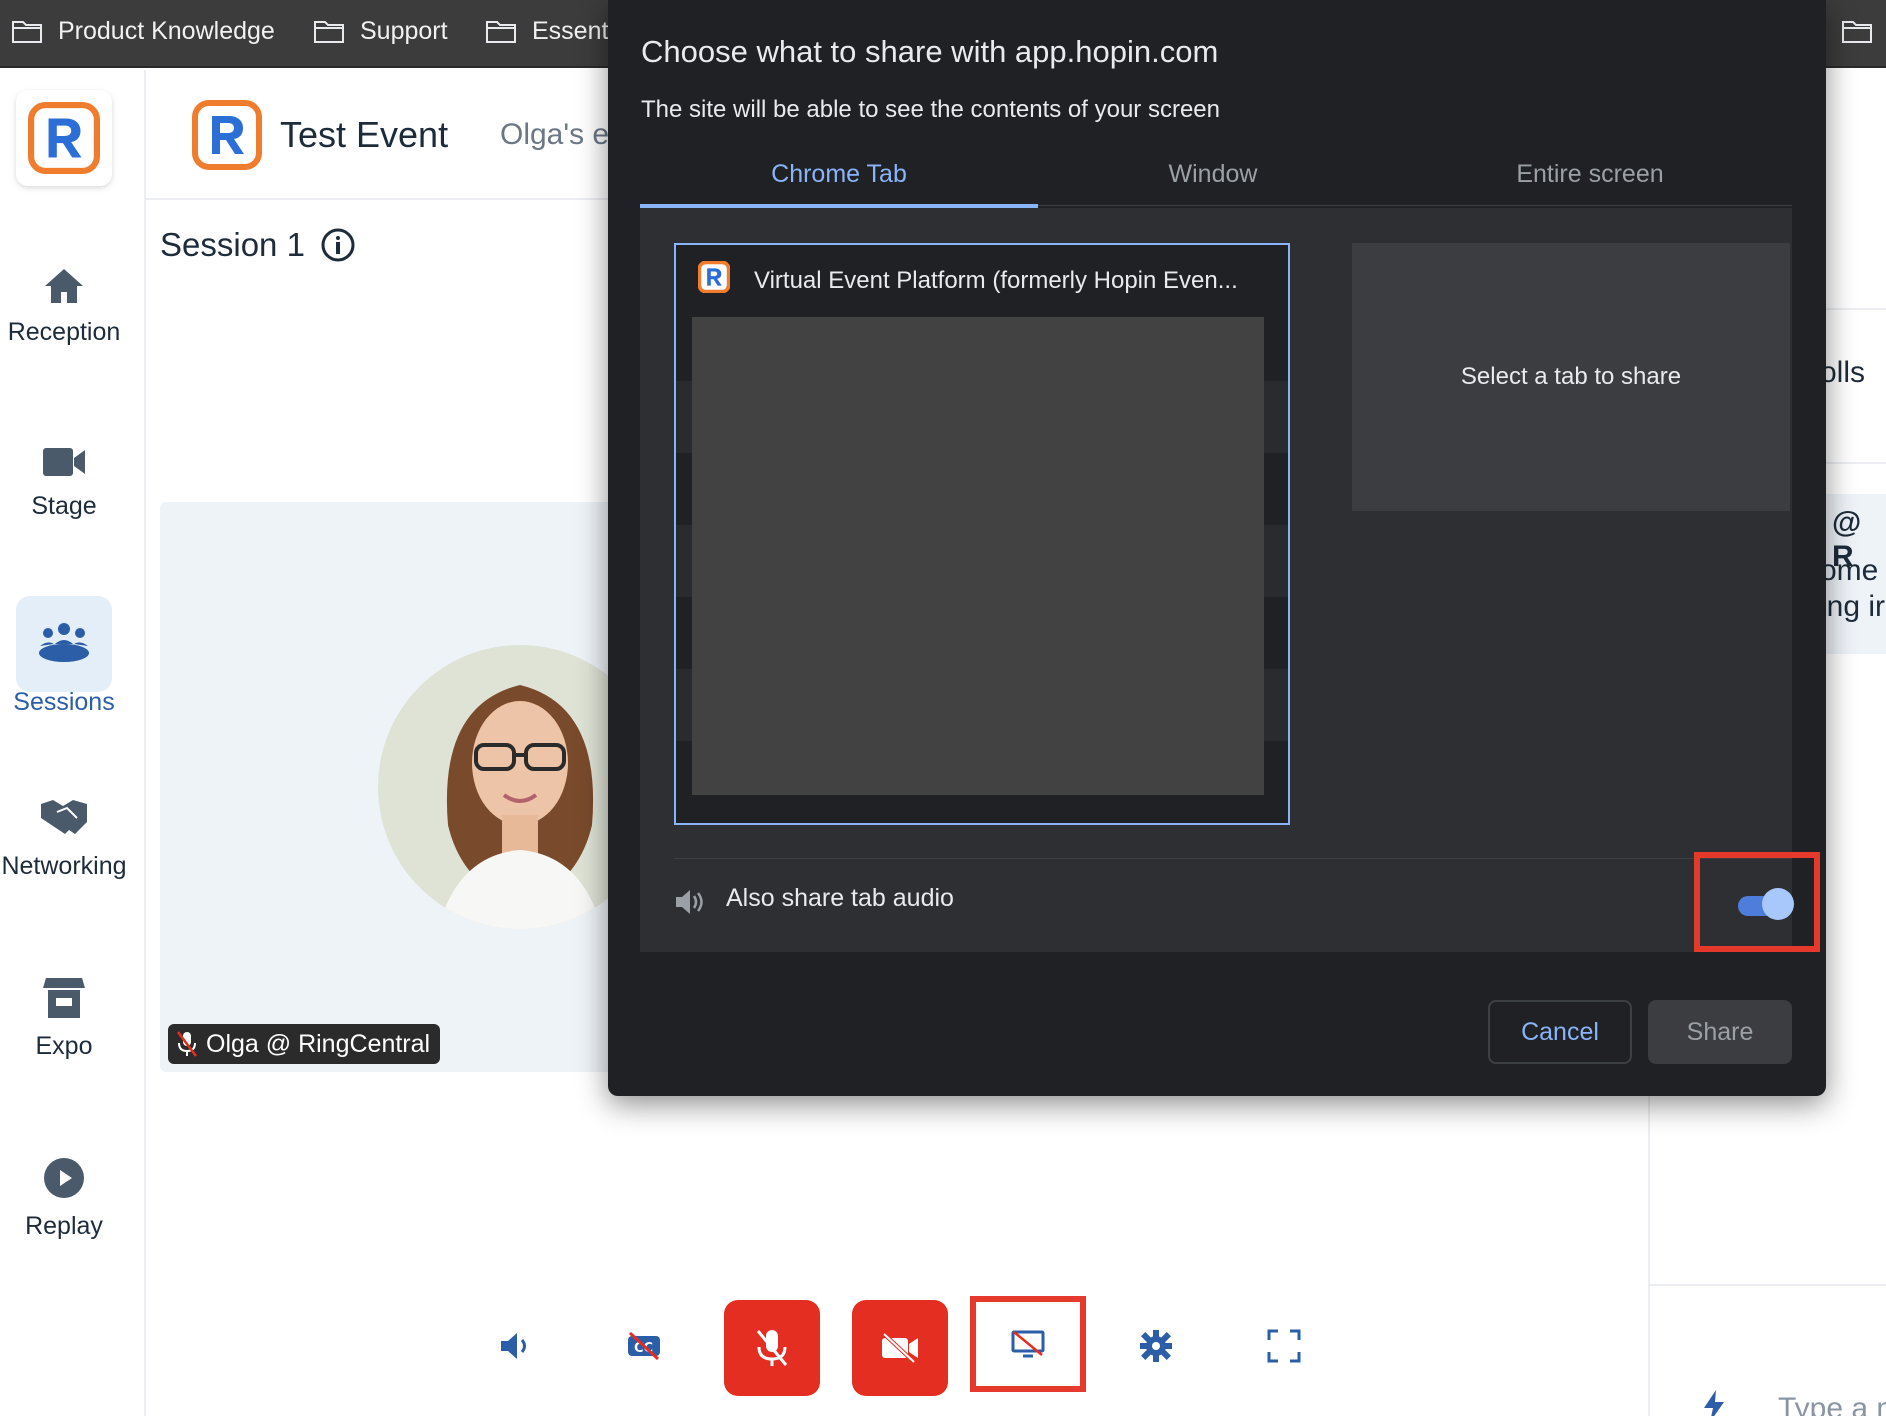  What do you see at coordinates (840, 898) in the screenshot?
I see `share-audio-label: Also share tab audio` at bounding box center [840, 898].